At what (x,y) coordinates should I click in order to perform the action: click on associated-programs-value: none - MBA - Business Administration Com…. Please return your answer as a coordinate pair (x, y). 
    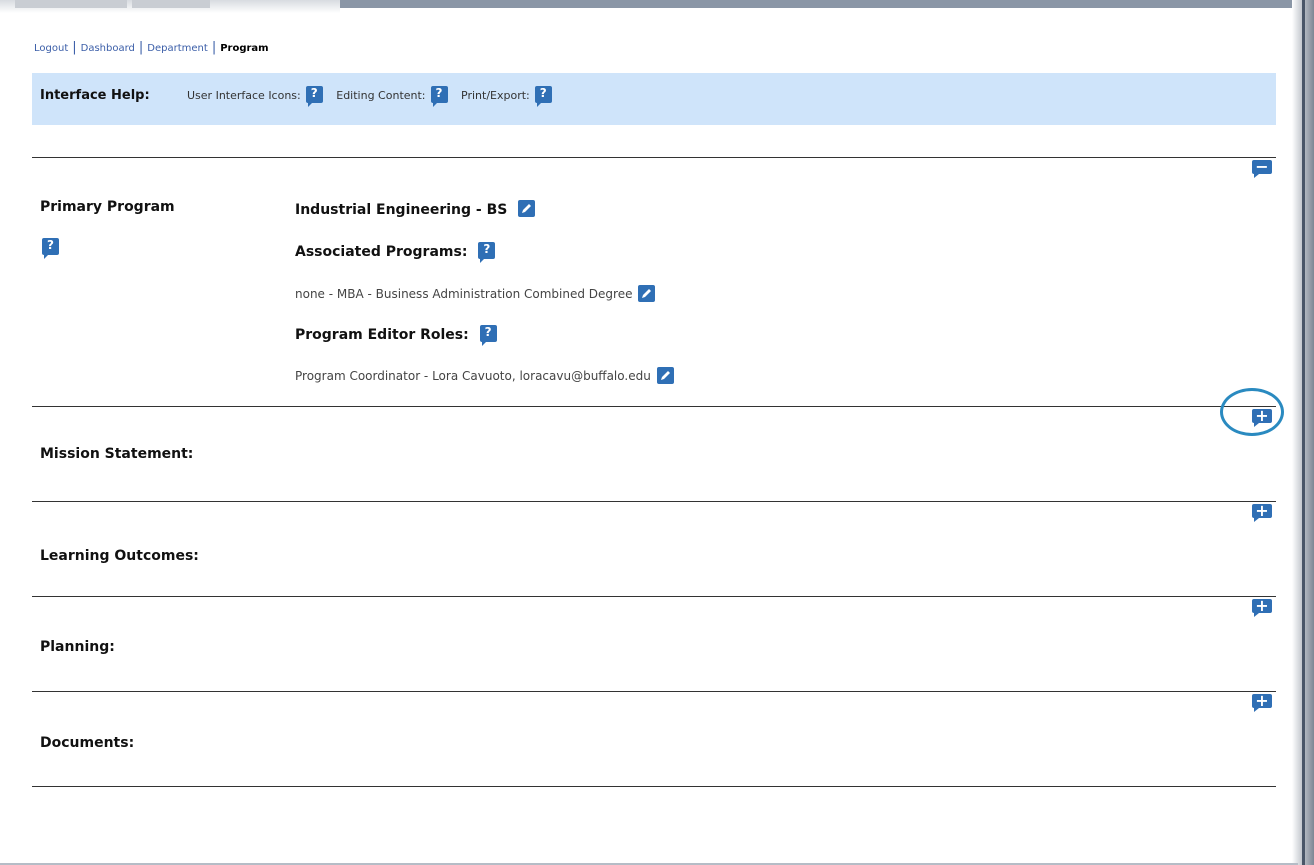
    Looking at the image, I should click on (475, 293).